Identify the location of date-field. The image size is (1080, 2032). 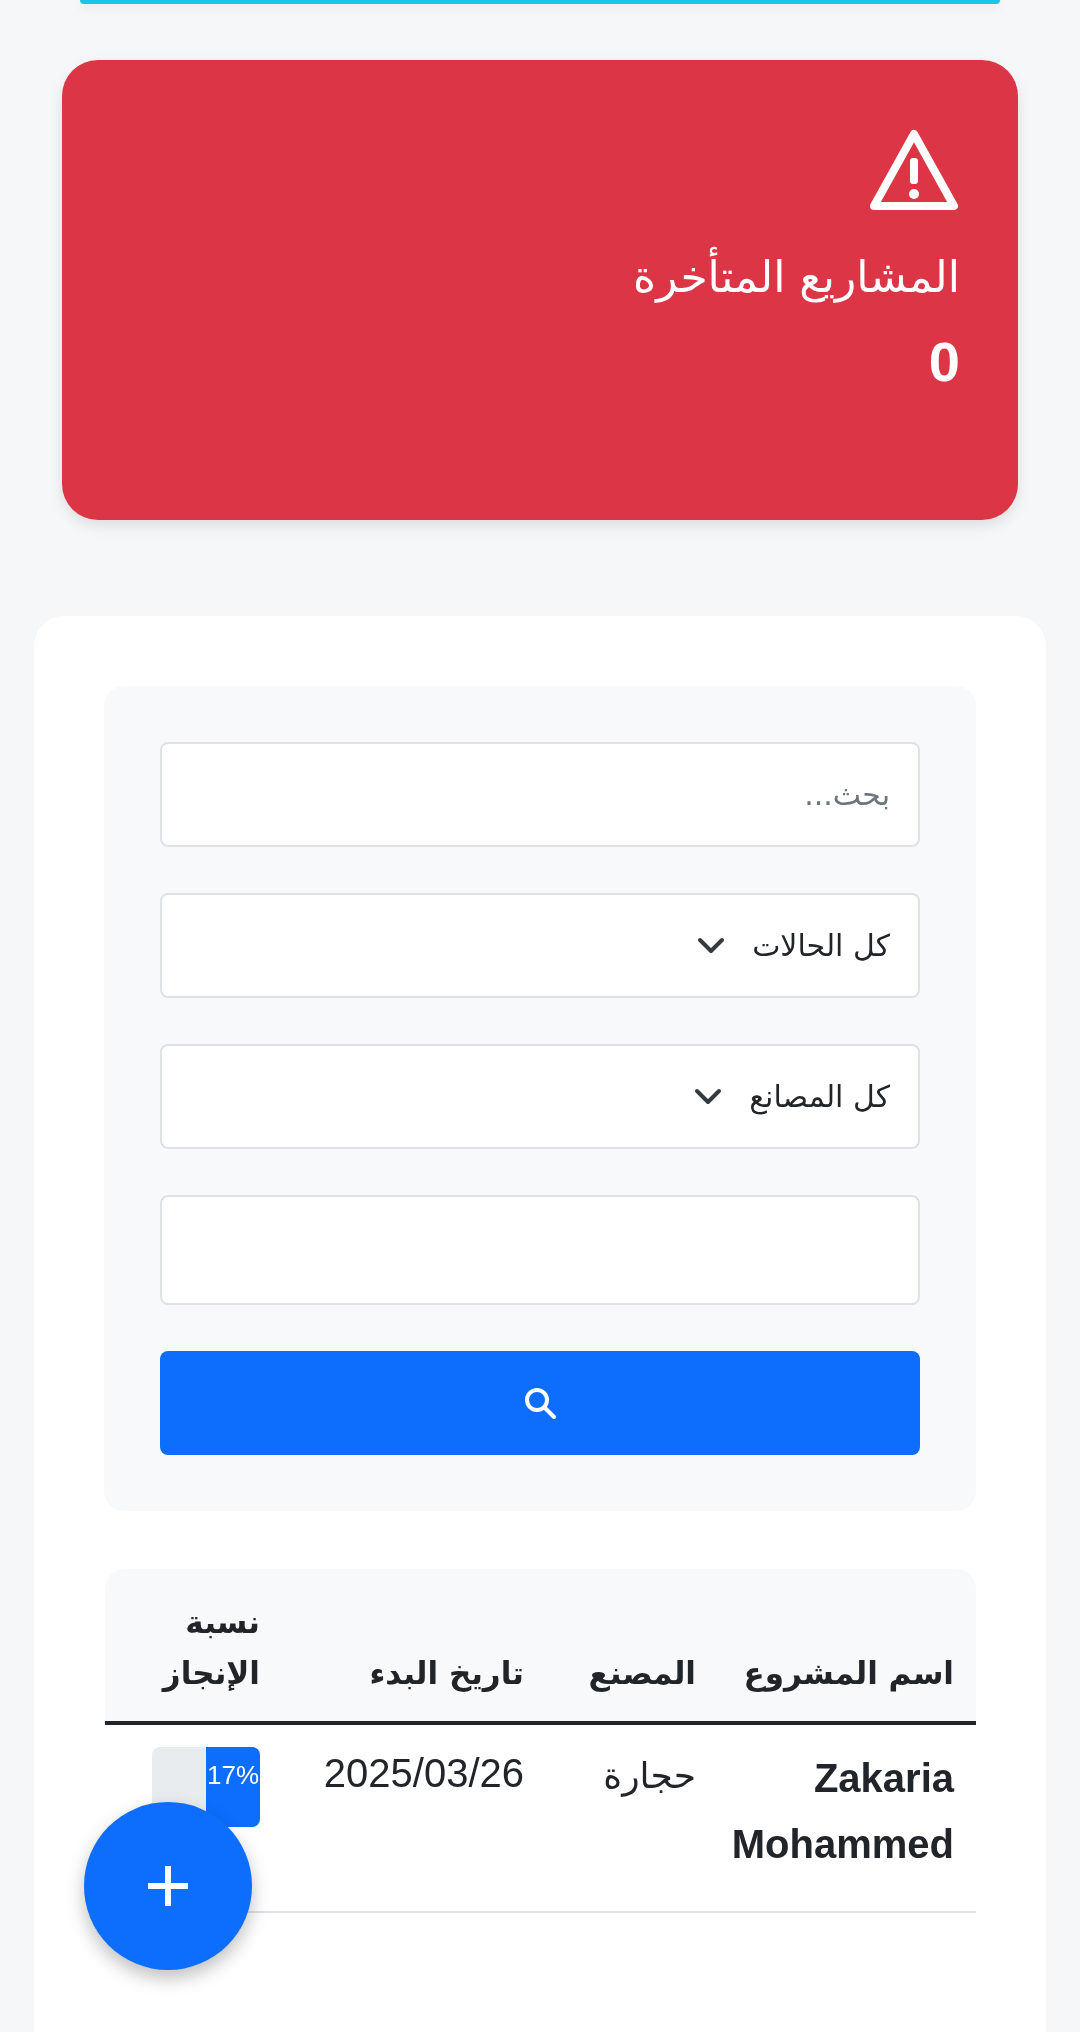
(540, 1250).